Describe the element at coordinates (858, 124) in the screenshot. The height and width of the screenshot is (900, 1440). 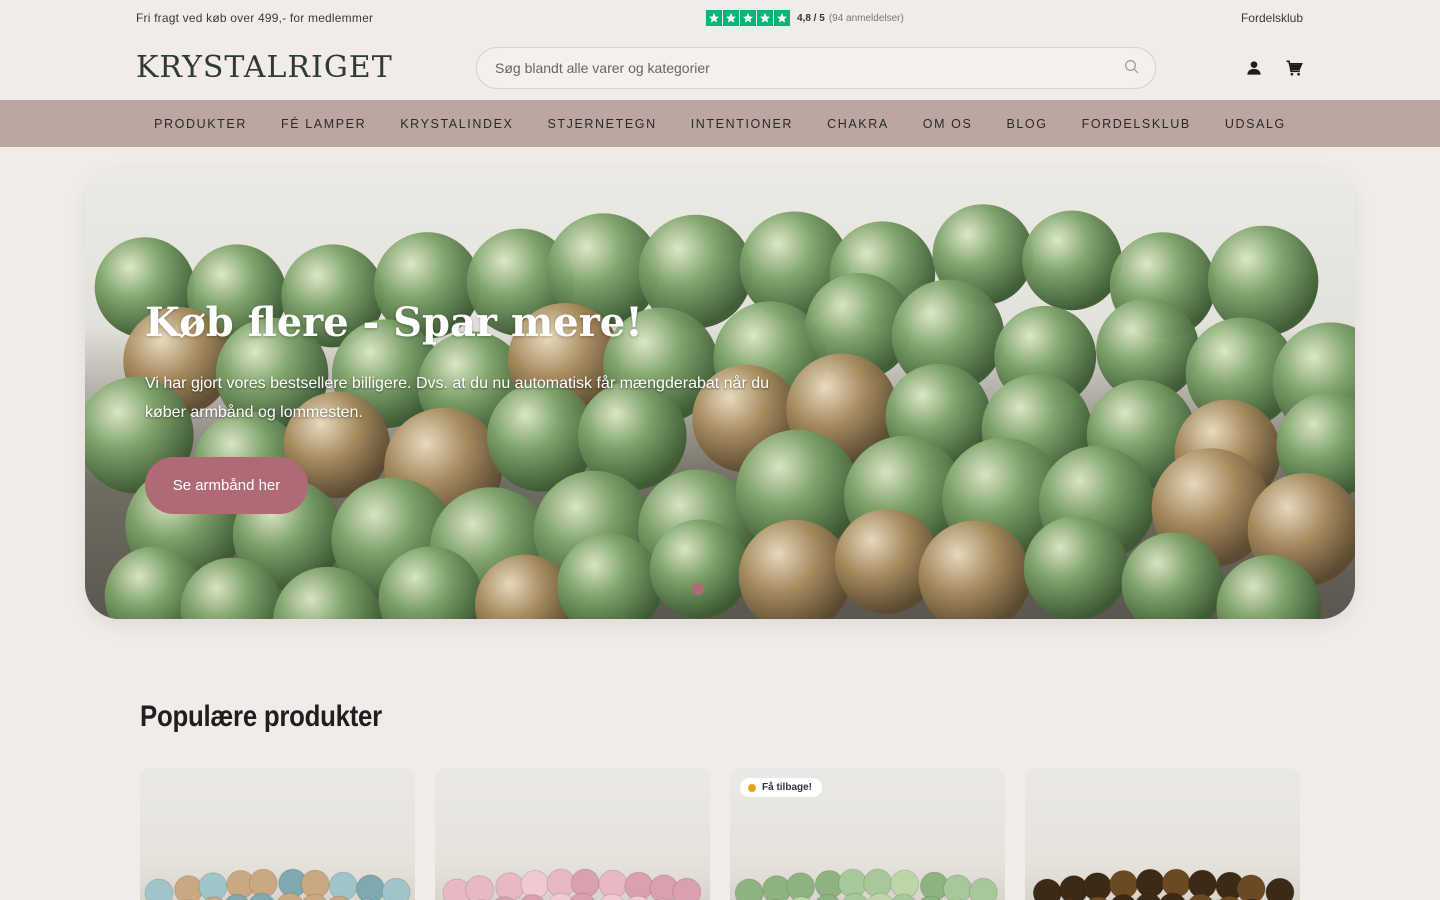
I see `nav-item-chakra: CHAKRA` at that location.